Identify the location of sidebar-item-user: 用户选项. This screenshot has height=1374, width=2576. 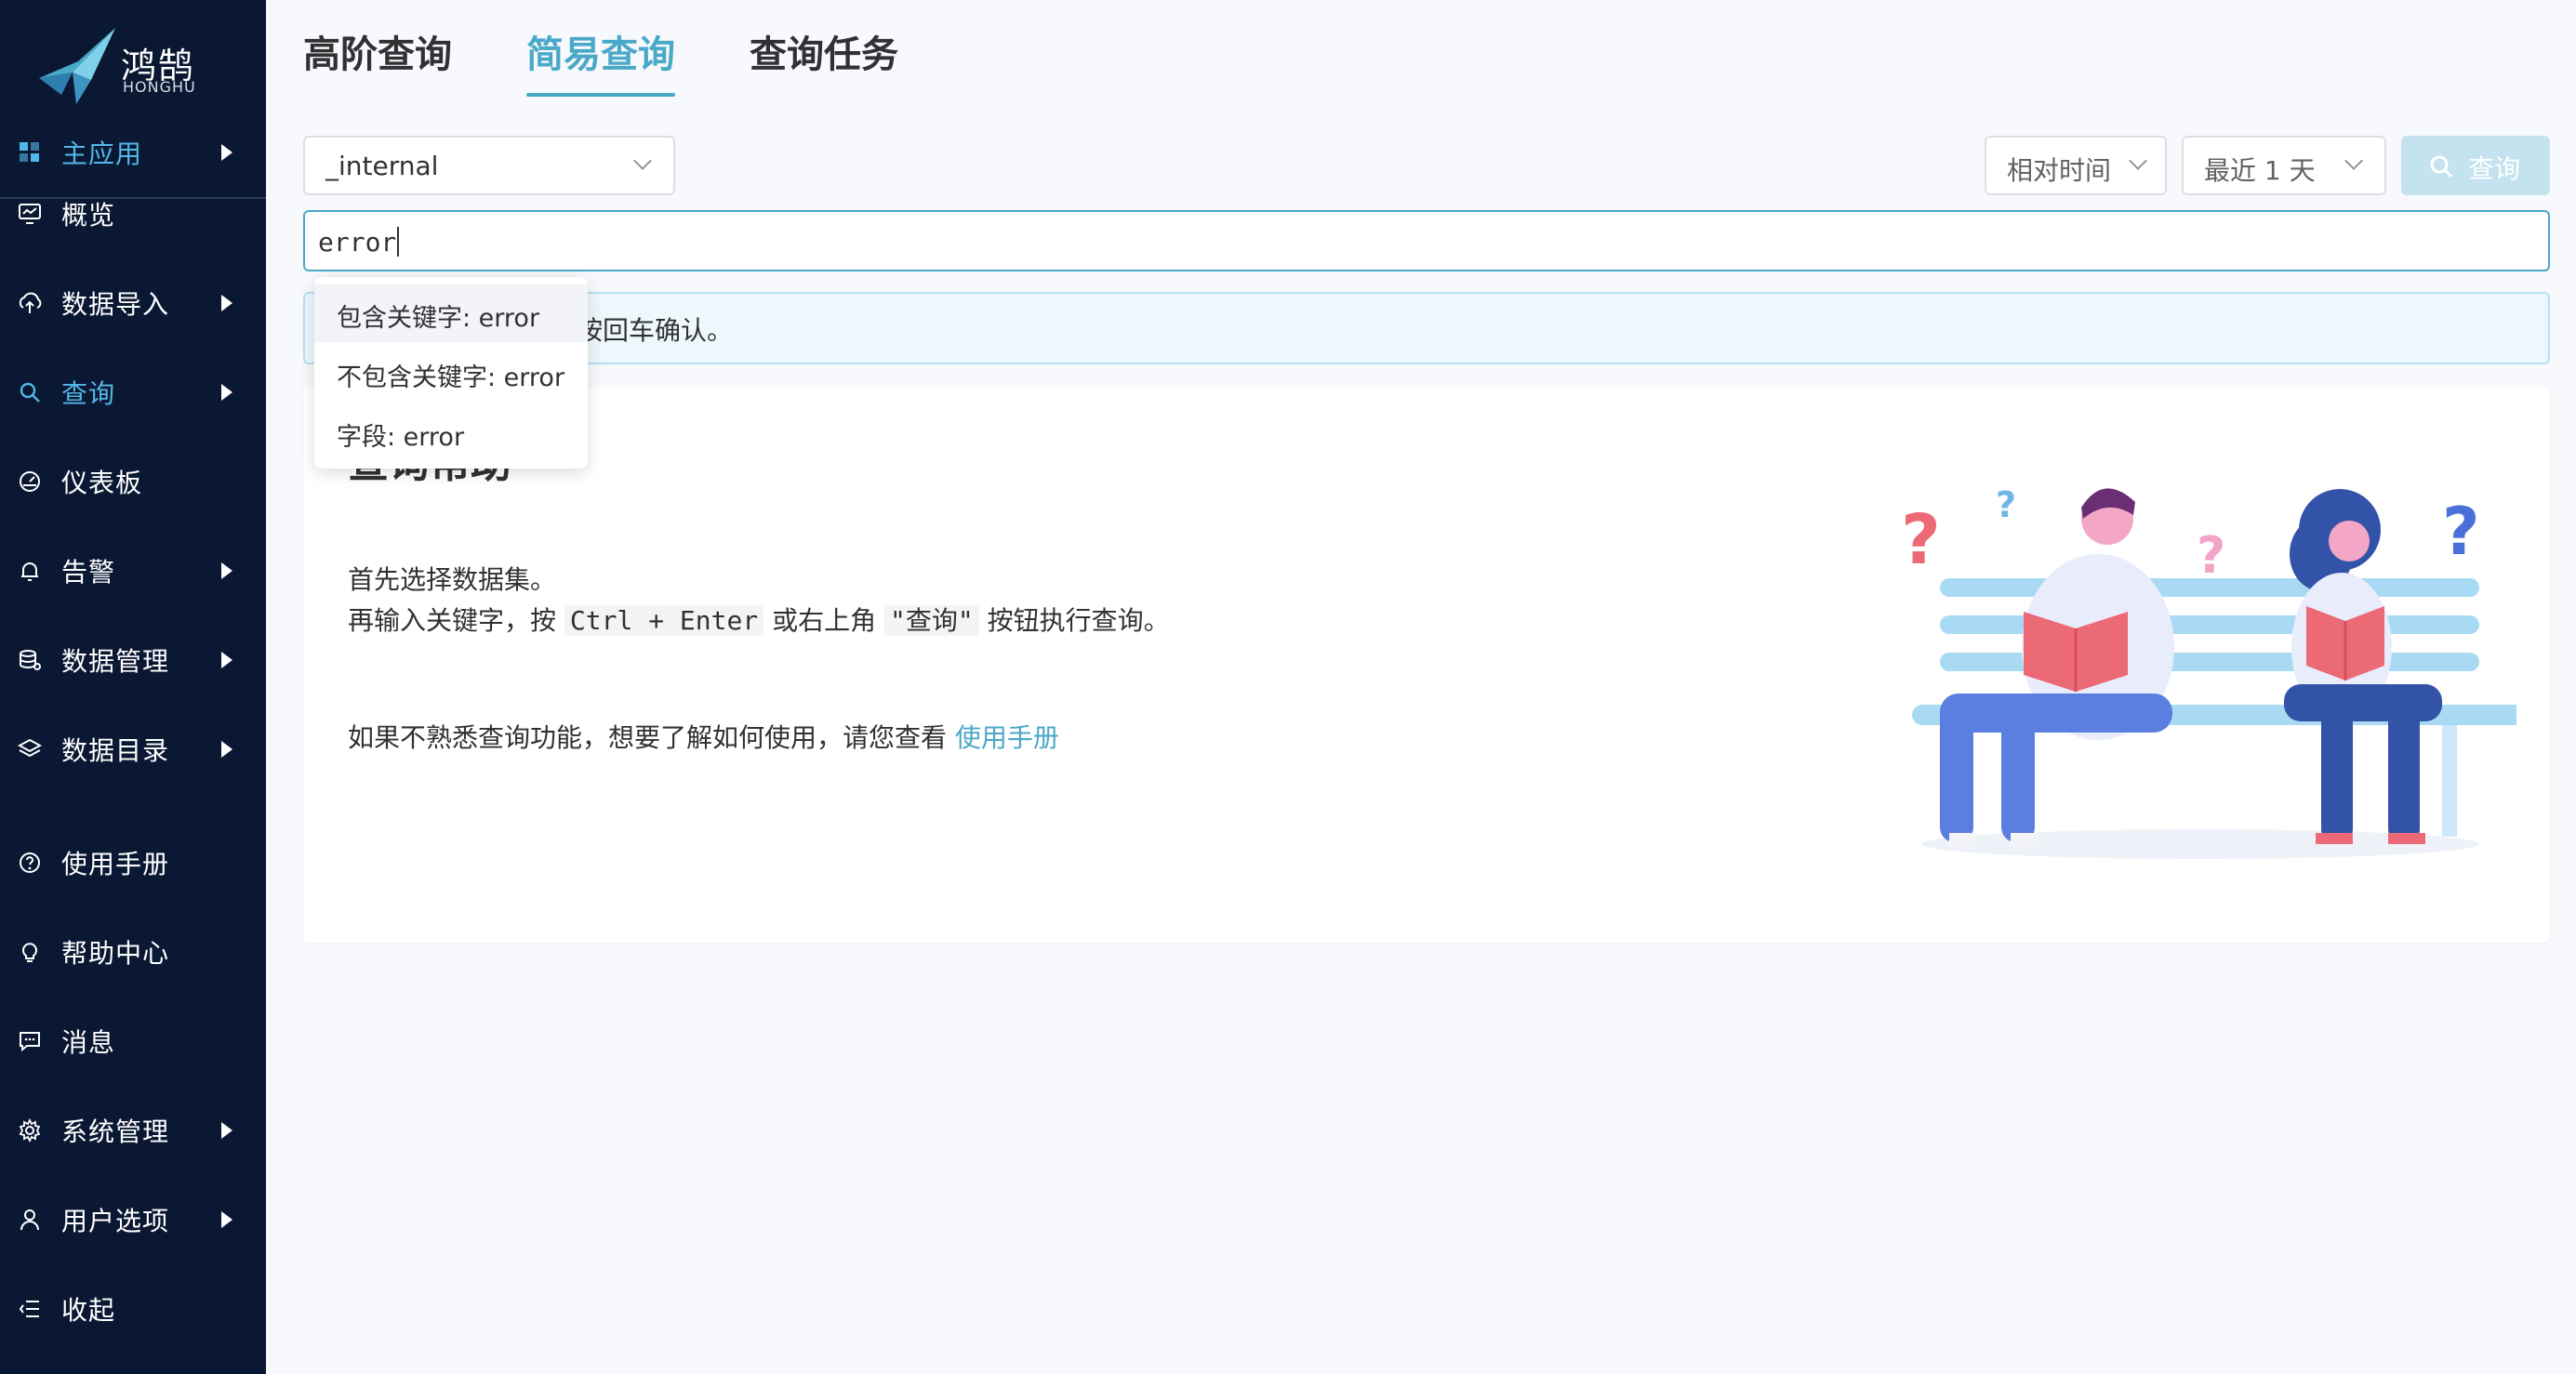
(133, 1220).